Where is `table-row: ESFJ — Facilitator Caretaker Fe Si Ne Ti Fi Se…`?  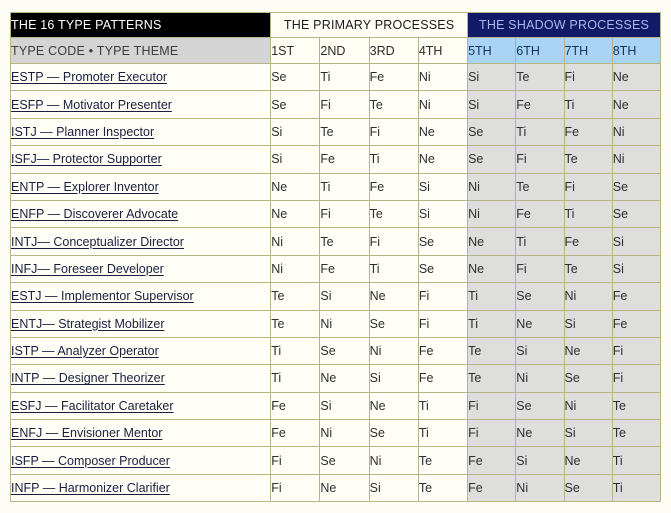 table-row: ESFJ — Facilitator Caretaker Fe Si Ne Ti Fi Se… is located at coordinates (335, 406).